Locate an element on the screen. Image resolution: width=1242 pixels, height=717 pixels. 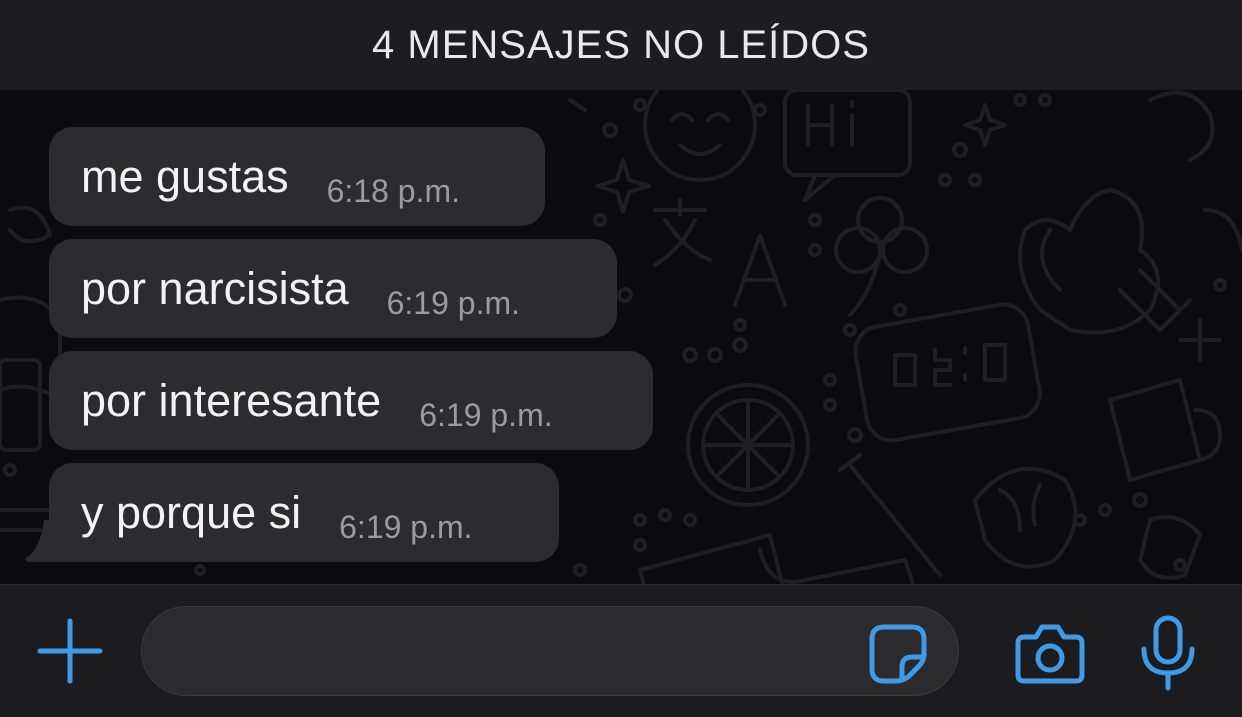
unread-messages-label: 4 MENSAJES NO LEÍDOS is located at coordinates (621, 44).